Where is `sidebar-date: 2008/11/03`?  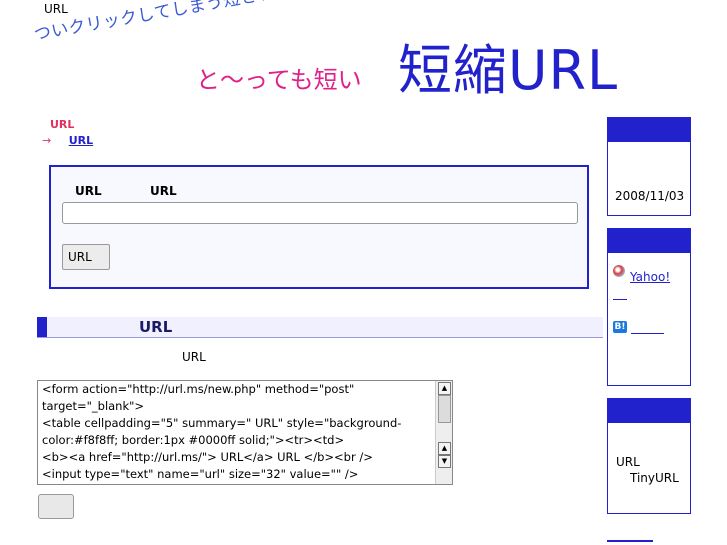 sidebar-date: 2008/11/03 is located at coordinates (650, 196).